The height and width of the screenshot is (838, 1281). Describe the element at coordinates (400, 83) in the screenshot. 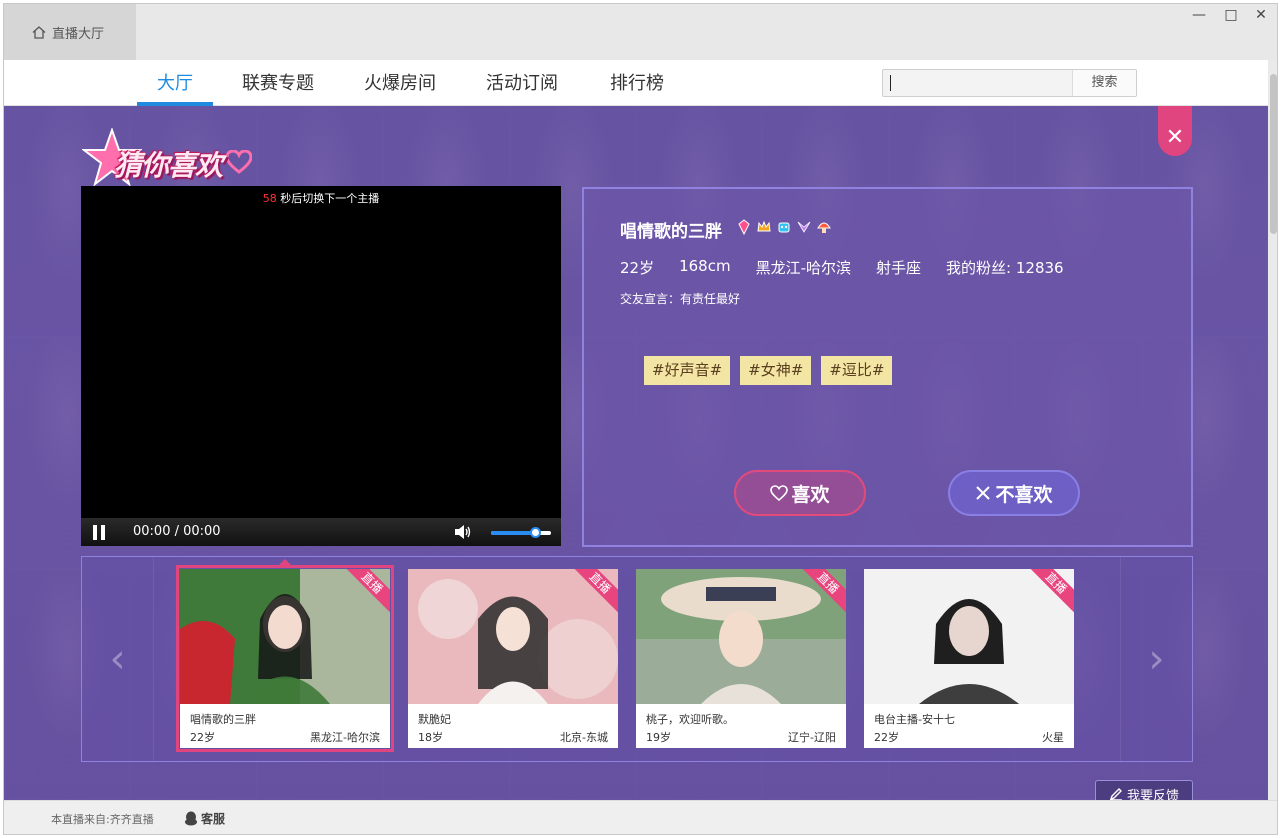

I see `nav-tab-hot-rooms: 火爆房间` at that location.